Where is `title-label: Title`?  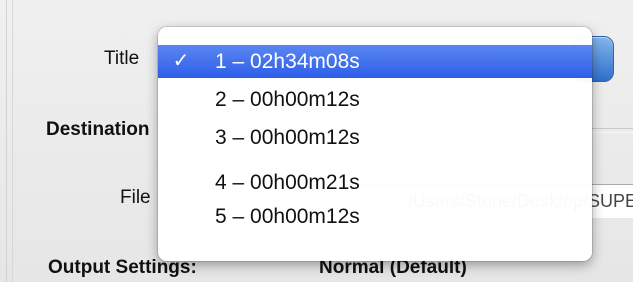 title-label: Title is located at coordinates (122, 58).